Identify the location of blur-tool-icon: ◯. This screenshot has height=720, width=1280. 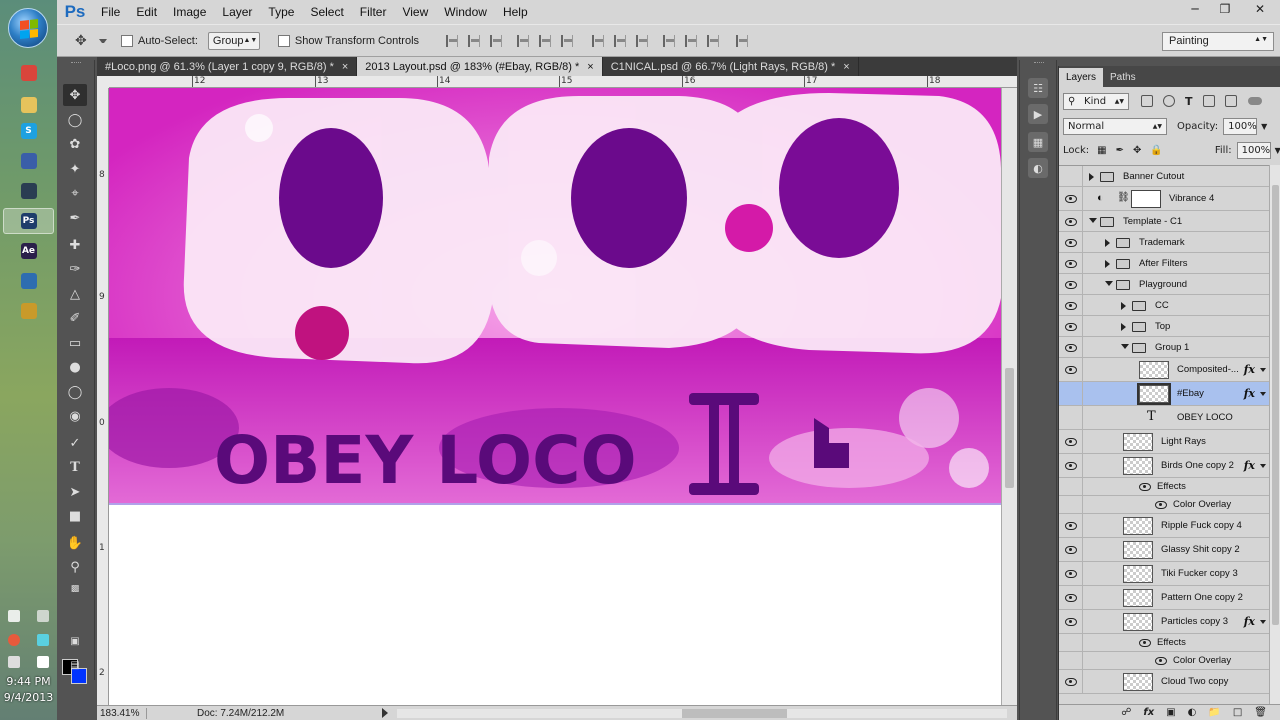
(75, 392).